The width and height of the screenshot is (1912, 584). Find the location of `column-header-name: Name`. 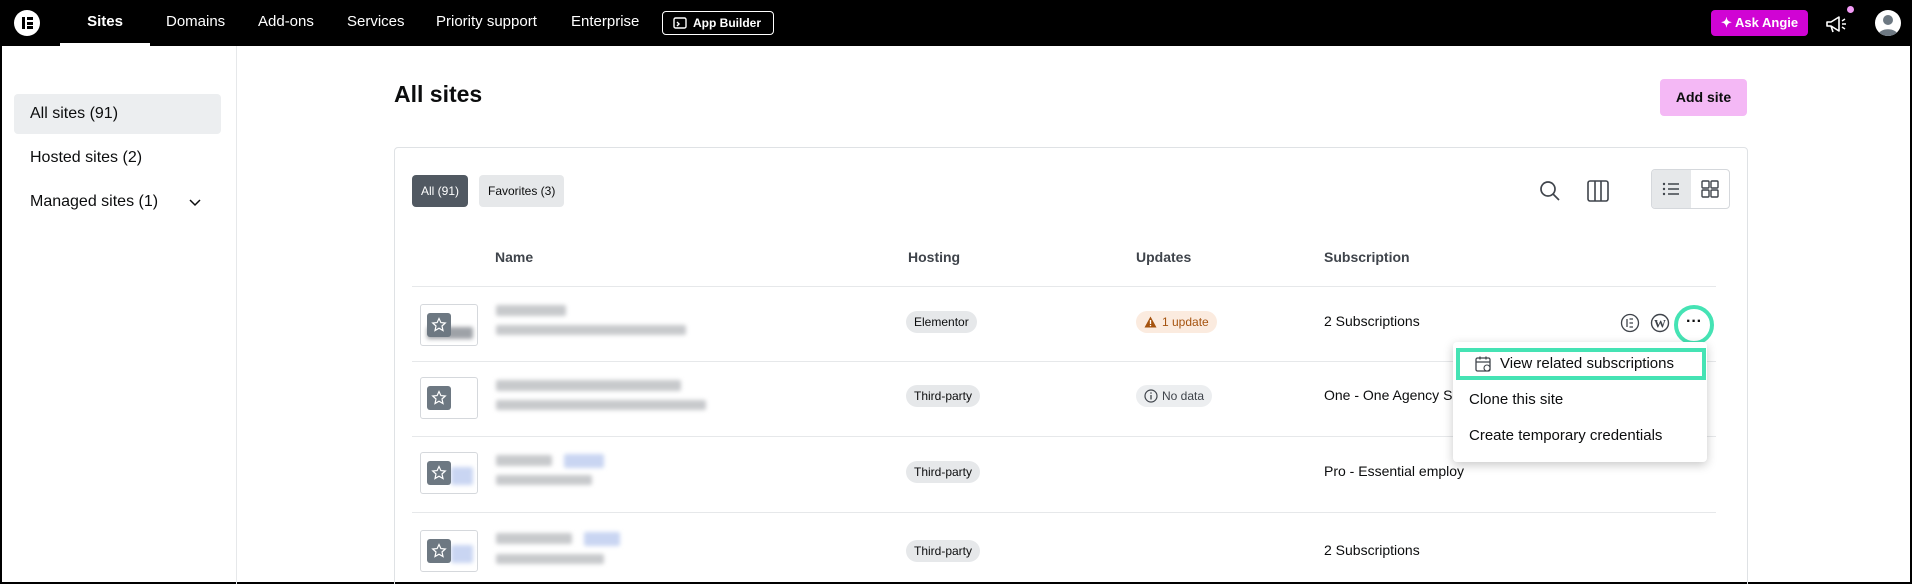

column-header-name: Name is located at coordinates (514, 257).